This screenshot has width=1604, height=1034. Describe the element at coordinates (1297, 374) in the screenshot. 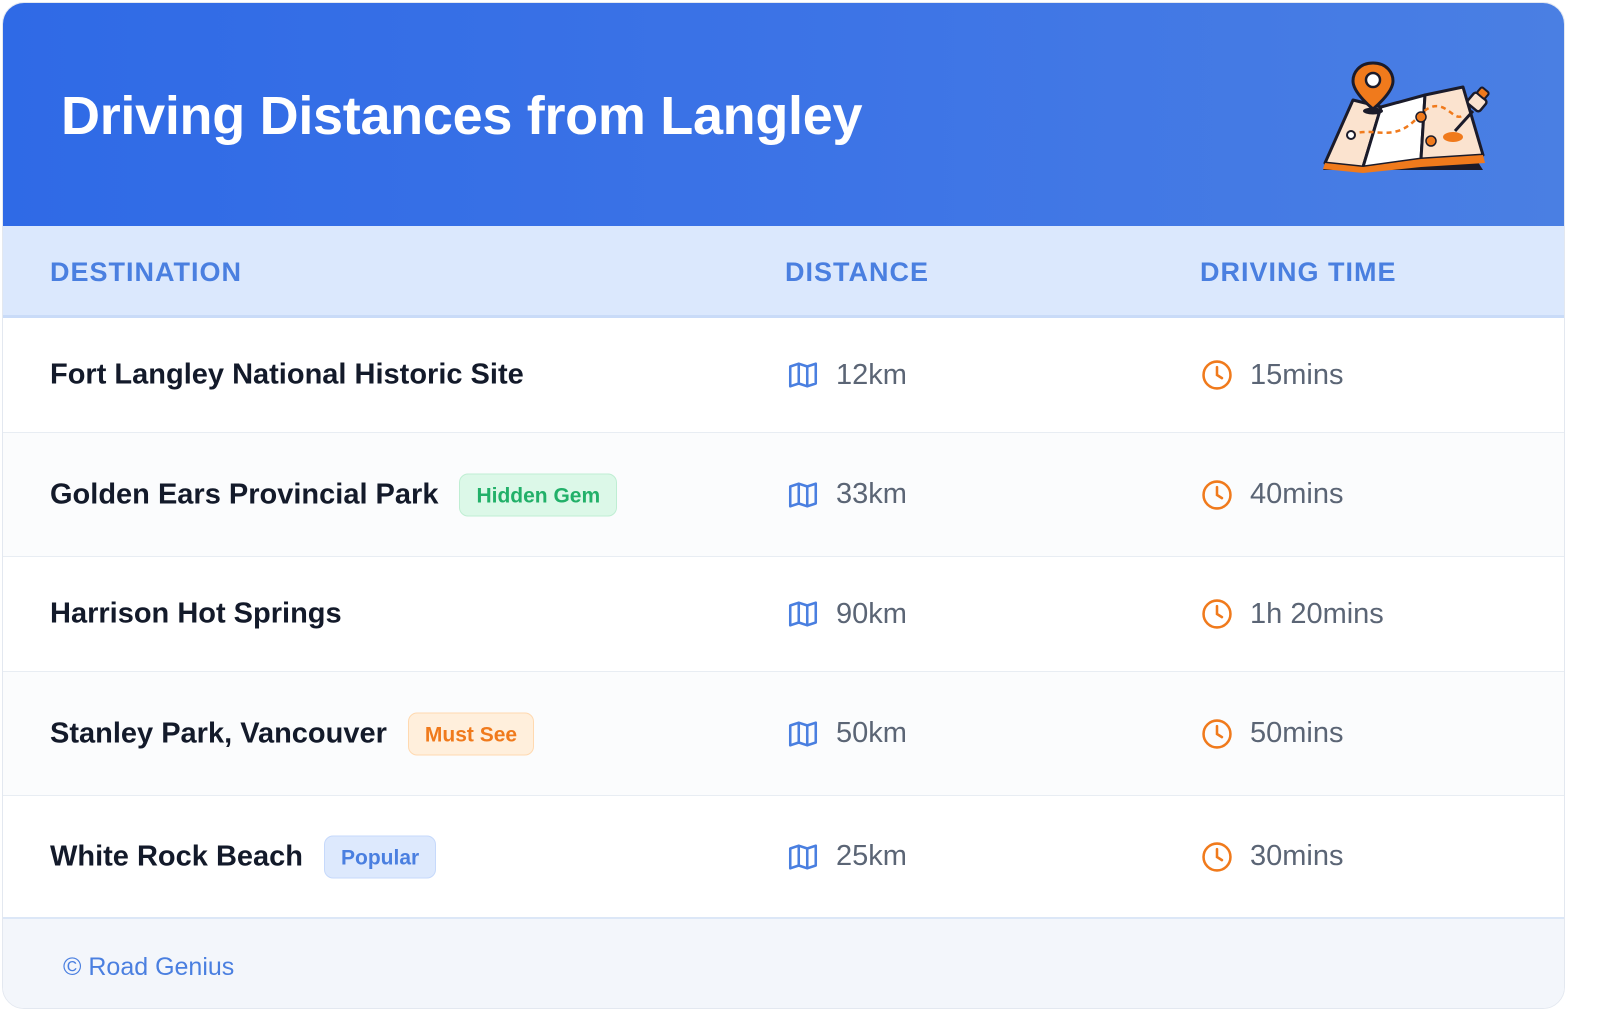

I see `driving-time-value: 15mins` at that location.